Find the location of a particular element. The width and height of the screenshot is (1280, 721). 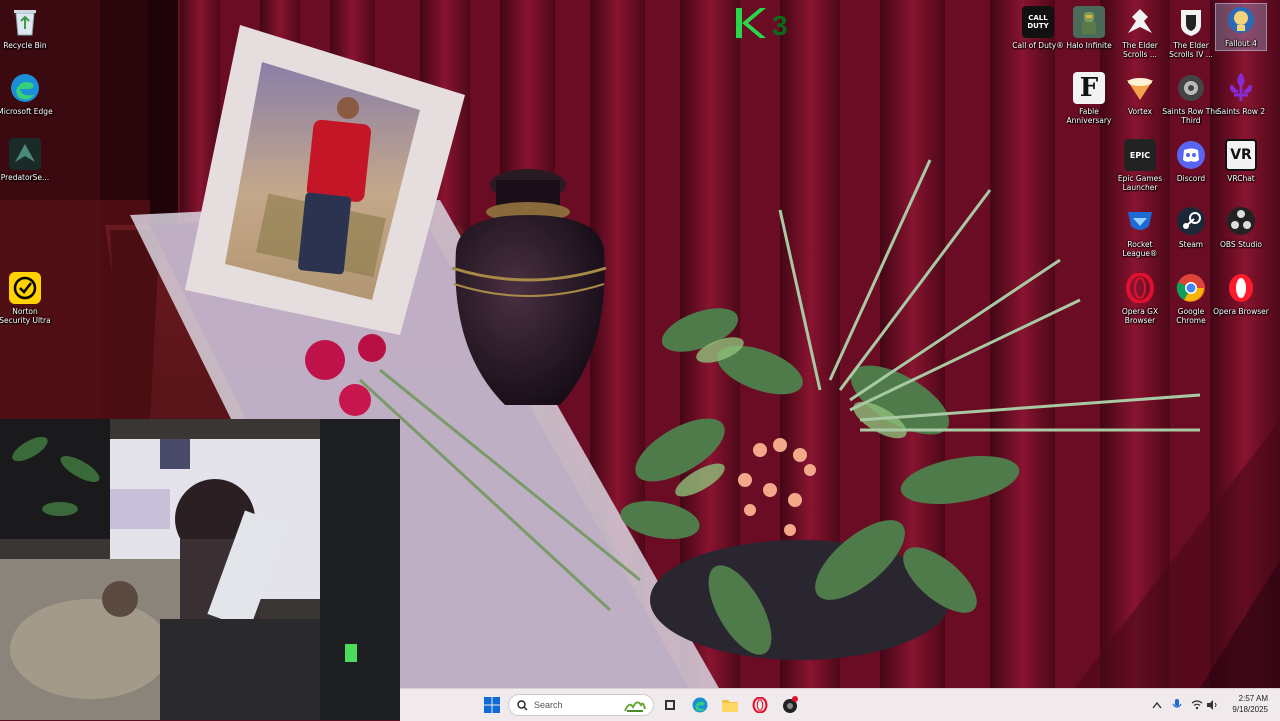

desktop-icon-vortex: Vortex is located at coordinates (1140, 94).